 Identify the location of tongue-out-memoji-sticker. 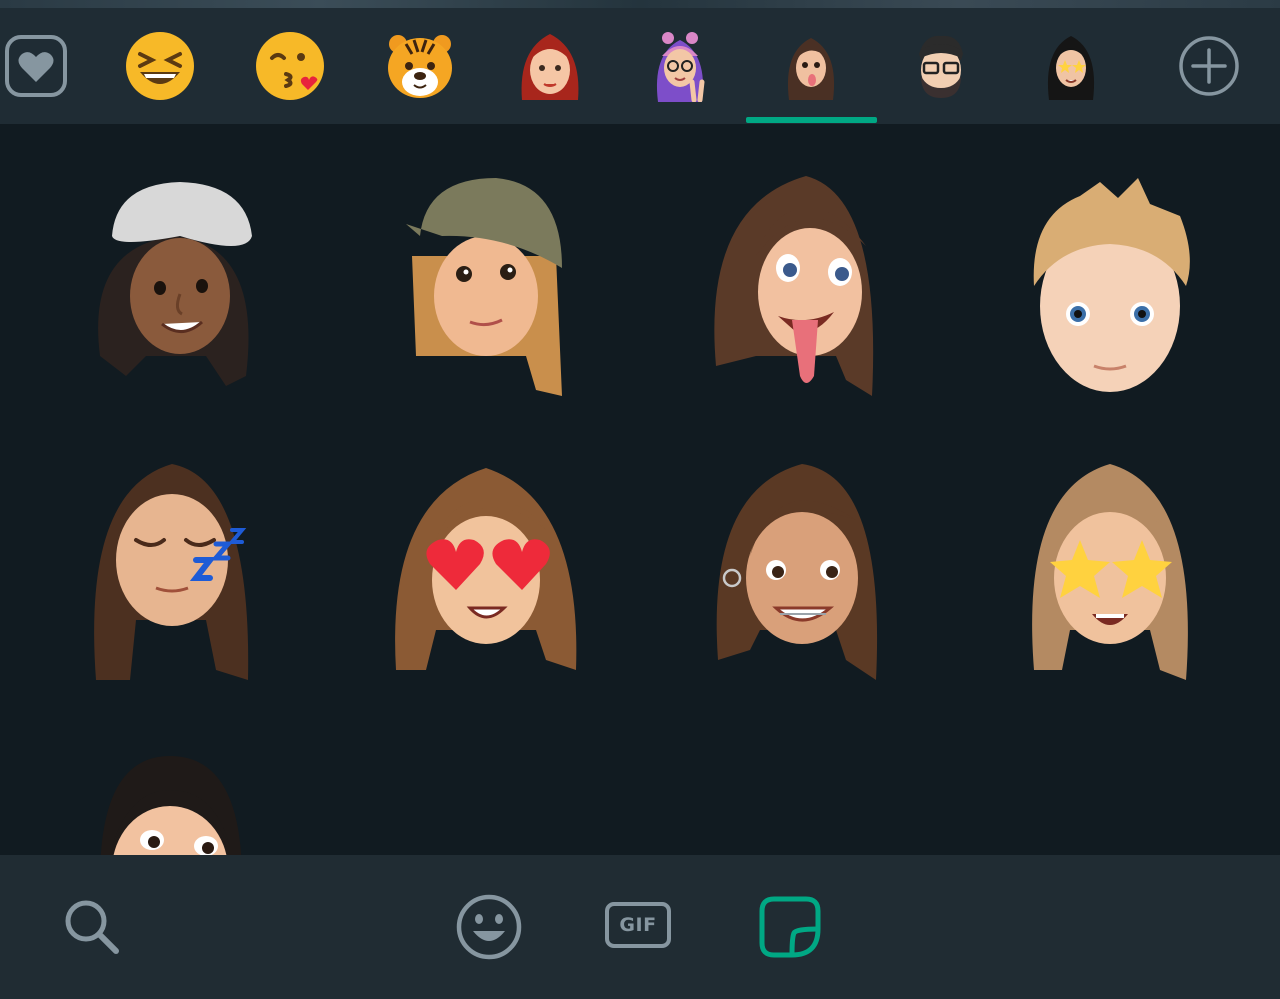
(796, 291).